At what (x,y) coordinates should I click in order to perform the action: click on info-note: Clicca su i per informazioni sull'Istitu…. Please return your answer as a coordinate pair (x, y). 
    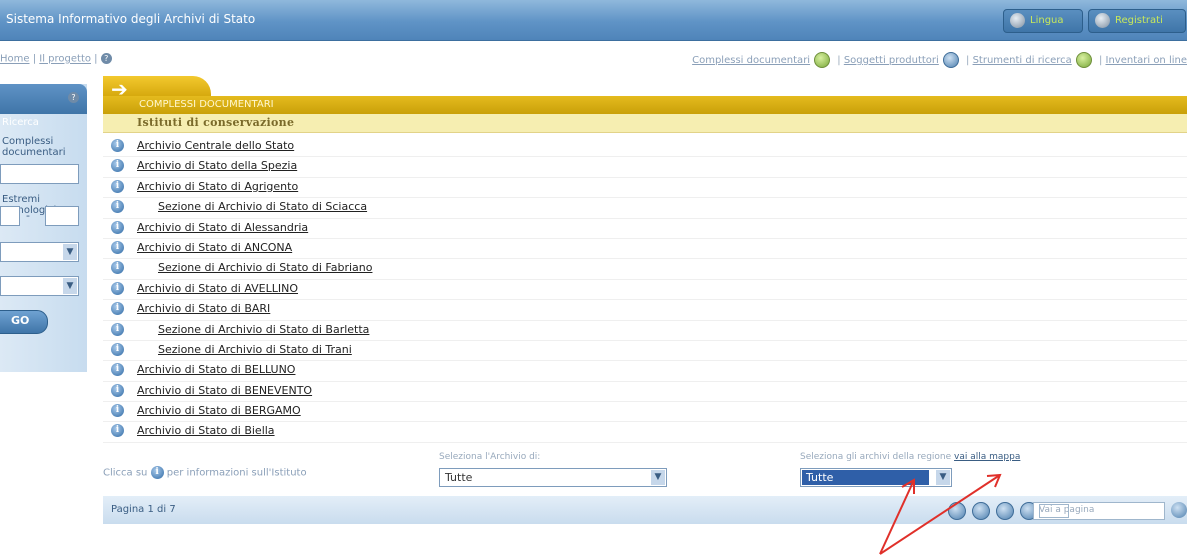
    Looking at the image, I should click on (205, 472).